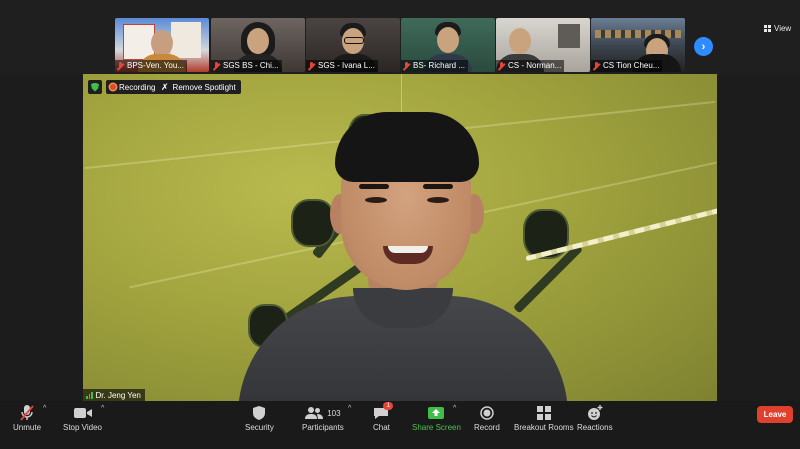  I want to click on remove-spotlight-button: ✗ Remove Spotlight, so click(198, 87).